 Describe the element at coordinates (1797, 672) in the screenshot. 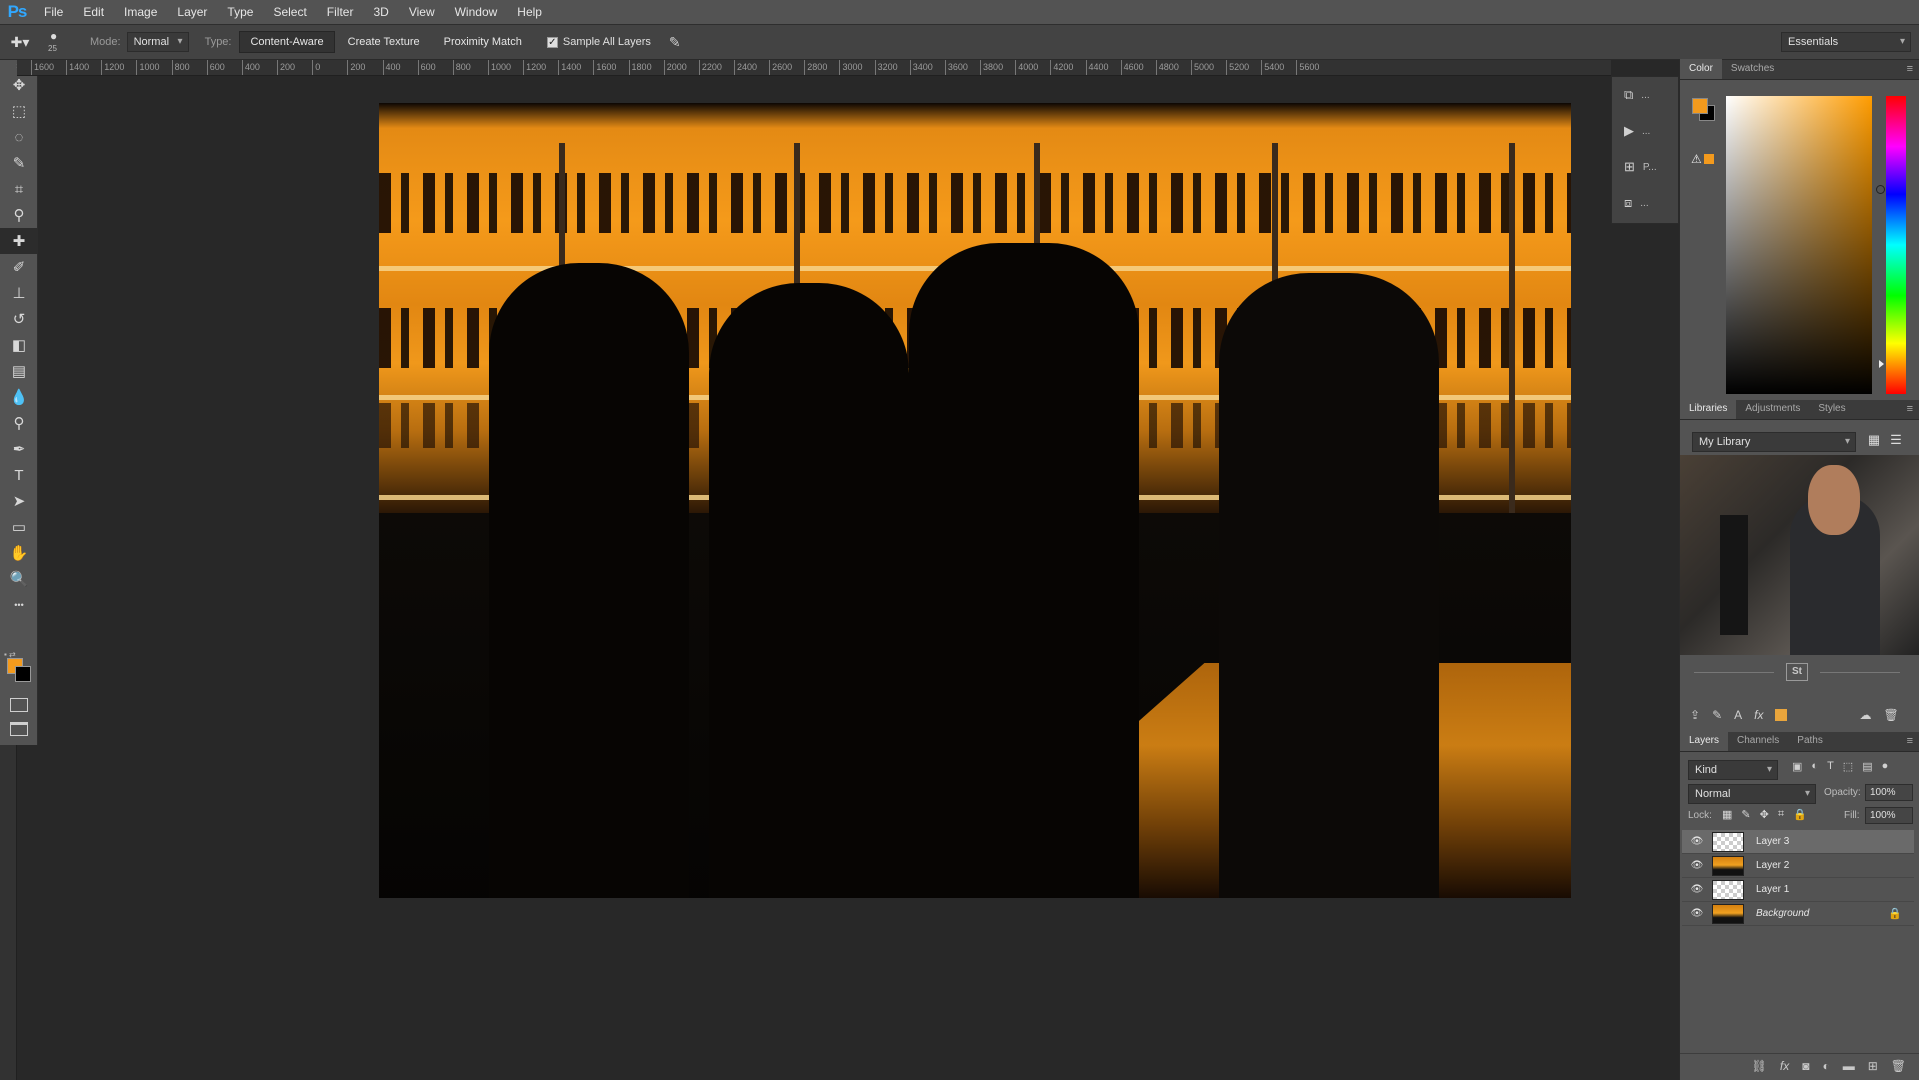

I see `adobe-stock-icon: St` at that location.